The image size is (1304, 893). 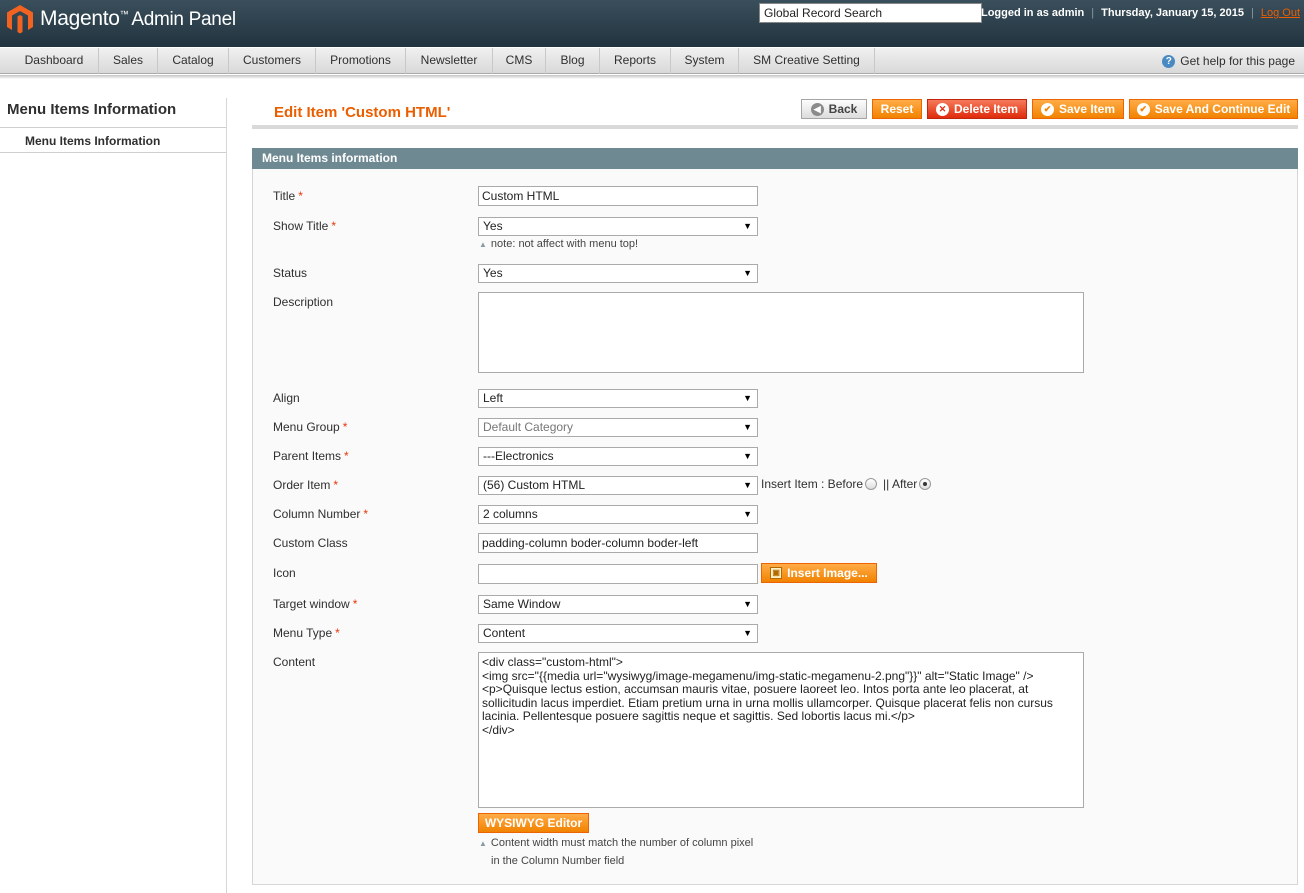 I want to click on insert-item-options: Insert Item : Before || After, so click(x=846, y=484).